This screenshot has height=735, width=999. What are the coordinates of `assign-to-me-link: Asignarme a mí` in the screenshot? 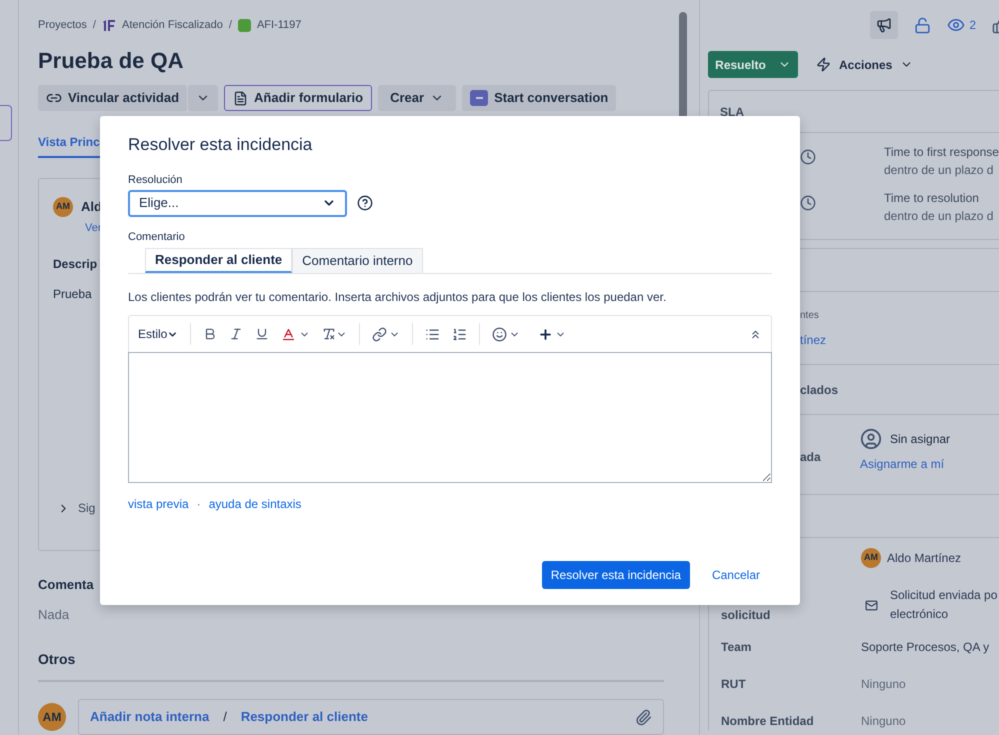 It's located at (905, 464).